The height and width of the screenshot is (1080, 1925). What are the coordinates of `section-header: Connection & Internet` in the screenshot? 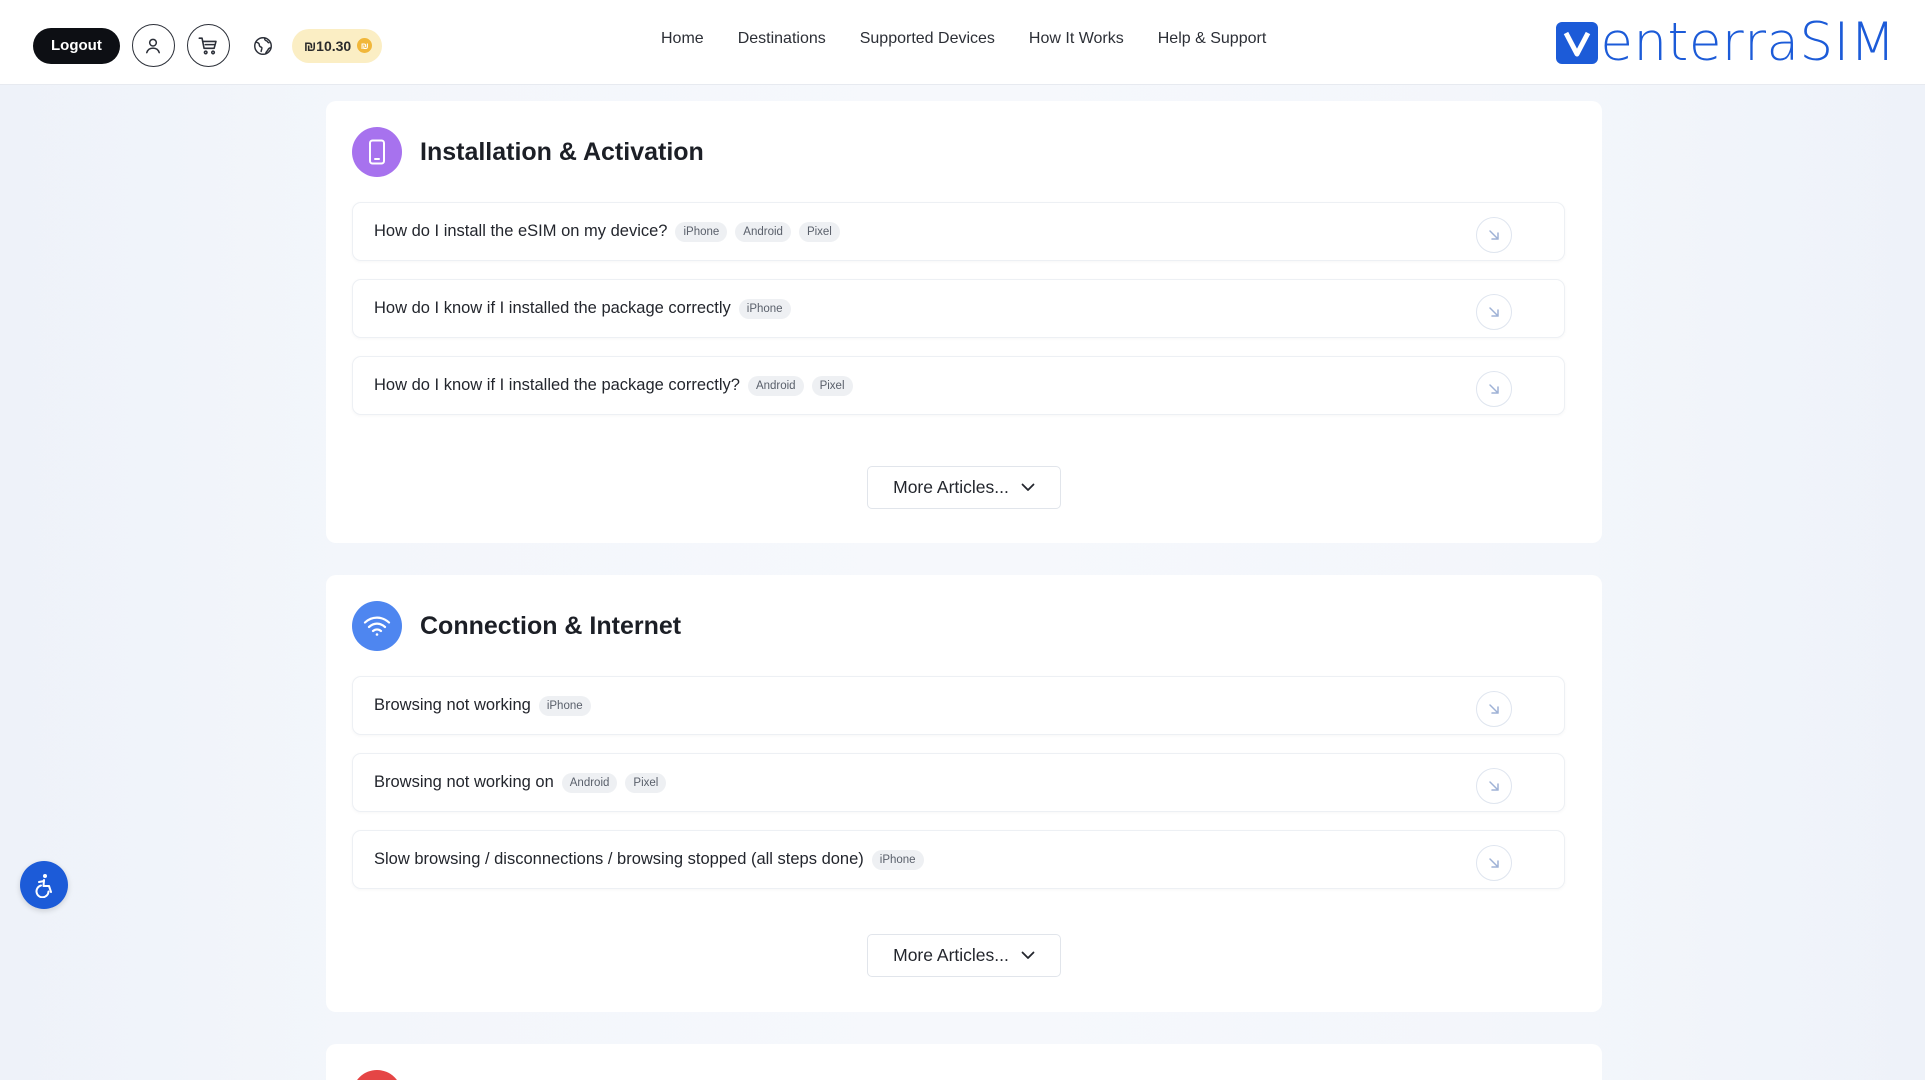 It's located at (516, 626).